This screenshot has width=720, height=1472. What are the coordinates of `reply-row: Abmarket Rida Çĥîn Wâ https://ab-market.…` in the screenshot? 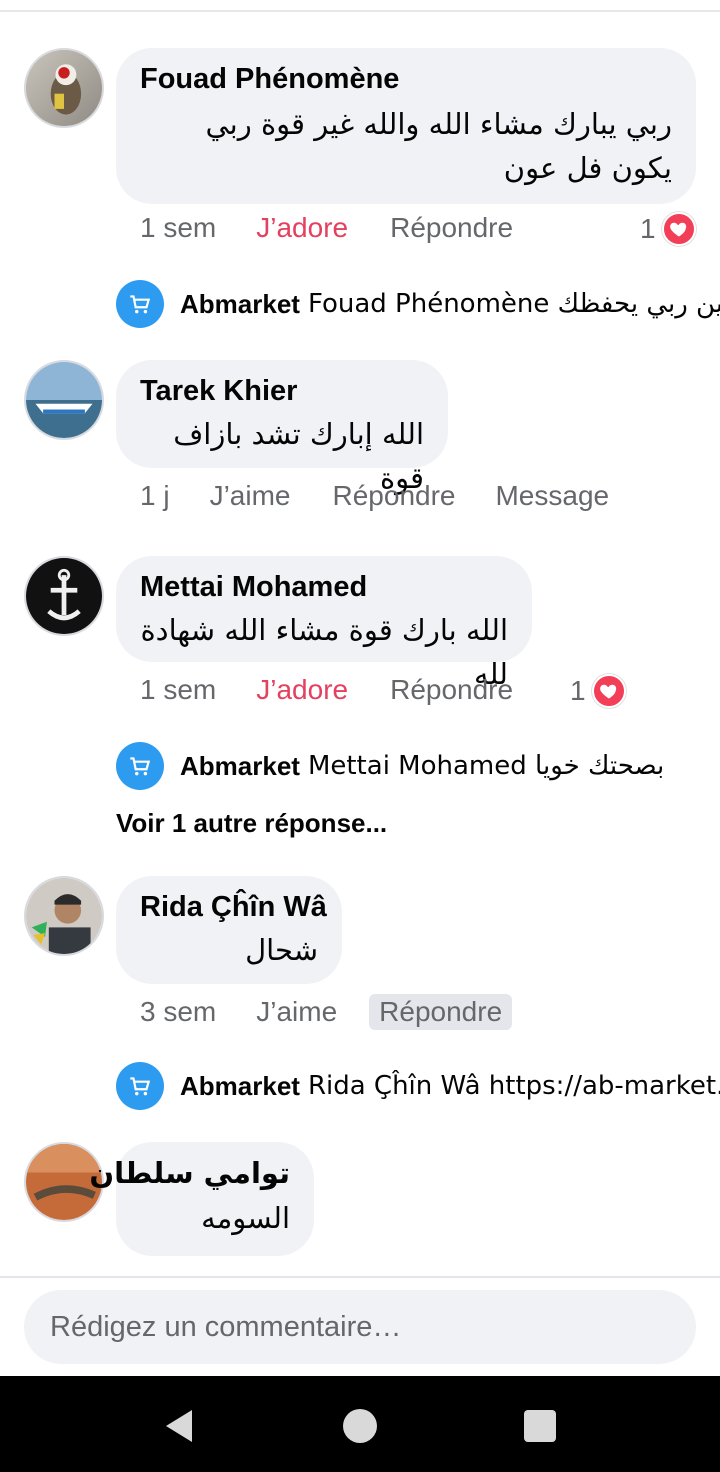 It's located at (418, 1086).